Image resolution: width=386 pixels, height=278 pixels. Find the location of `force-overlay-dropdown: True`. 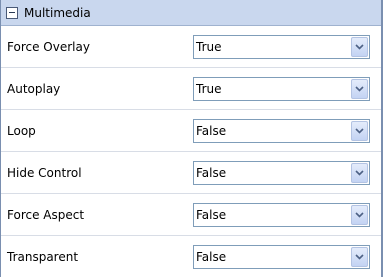

force-overlay-dropdown: True is located at coordinates (281, 46).